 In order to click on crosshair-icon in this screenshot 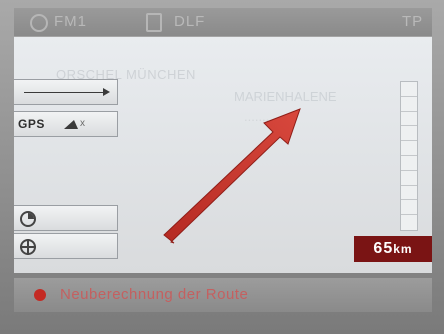, I will do `click(28, 247)`.